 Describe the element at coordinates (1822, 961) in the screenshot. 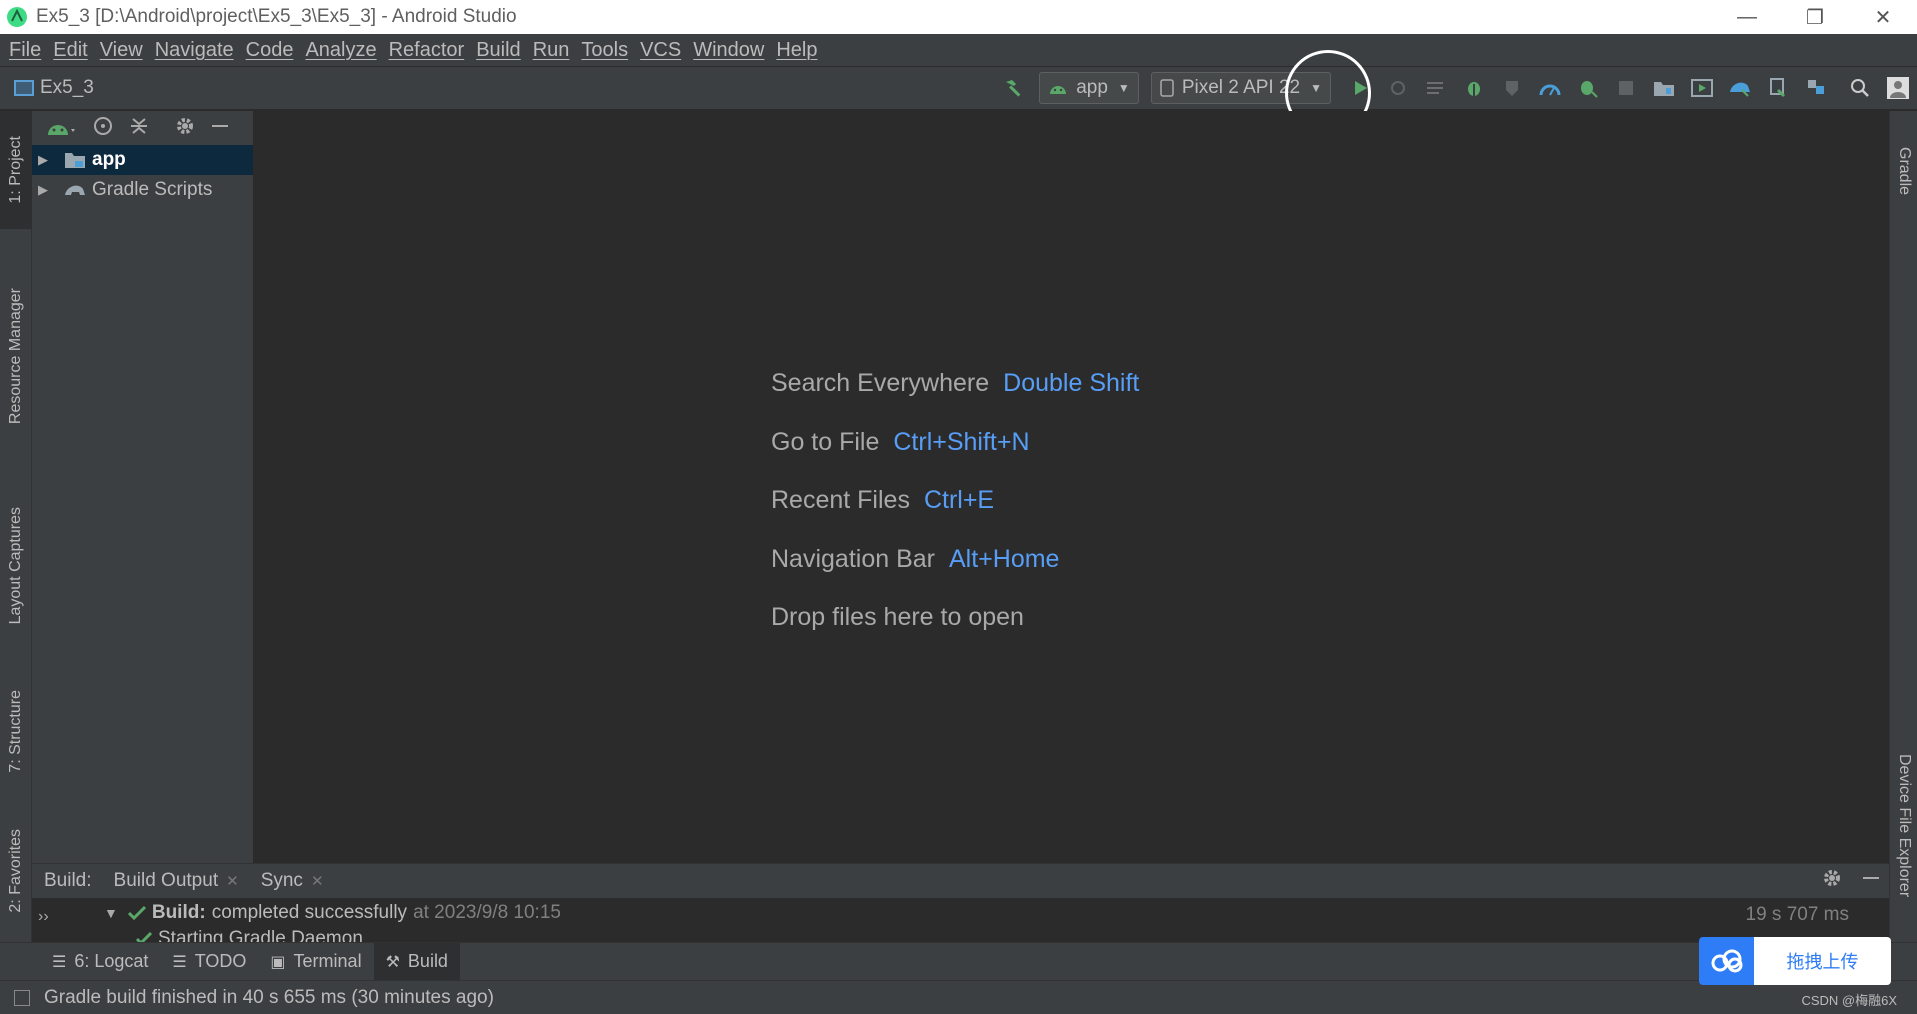

I see `upload-label: 拖拽上传` at that location.